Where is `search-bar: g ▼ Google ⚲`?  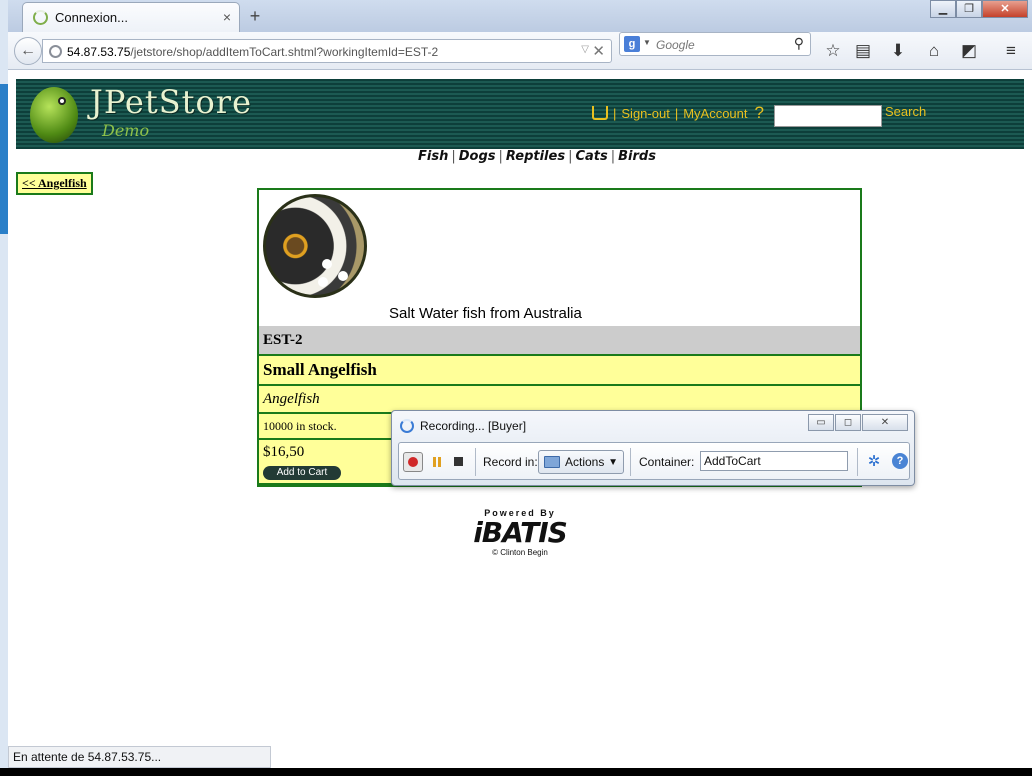
search-bar: g ▼ Google ⚲ is located at coordinates (715, 44).